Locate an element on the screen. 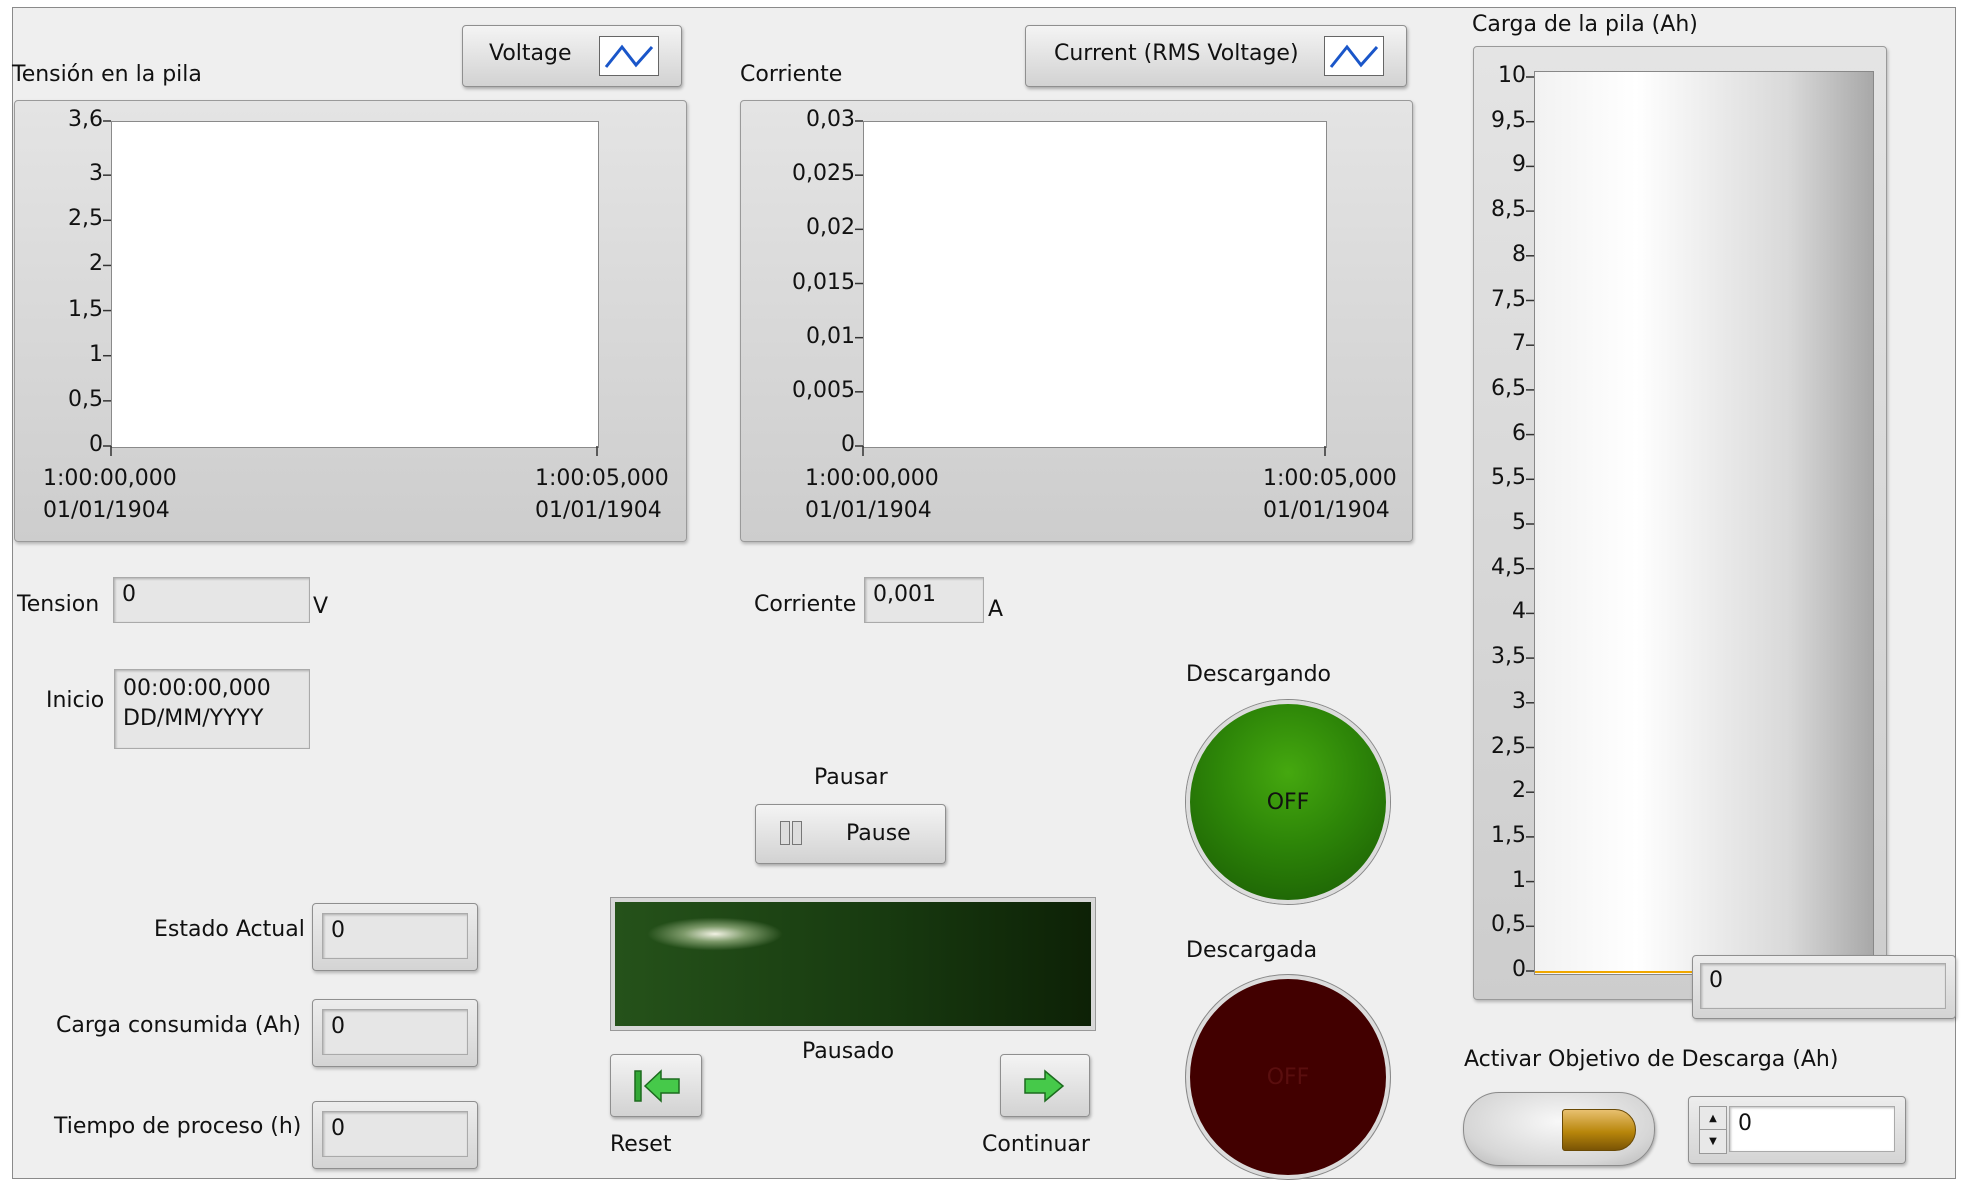 Image resolution: width=1968 pixels, height=1183 pixels. objetivo-switch is located at coordinates (1559, 1129).